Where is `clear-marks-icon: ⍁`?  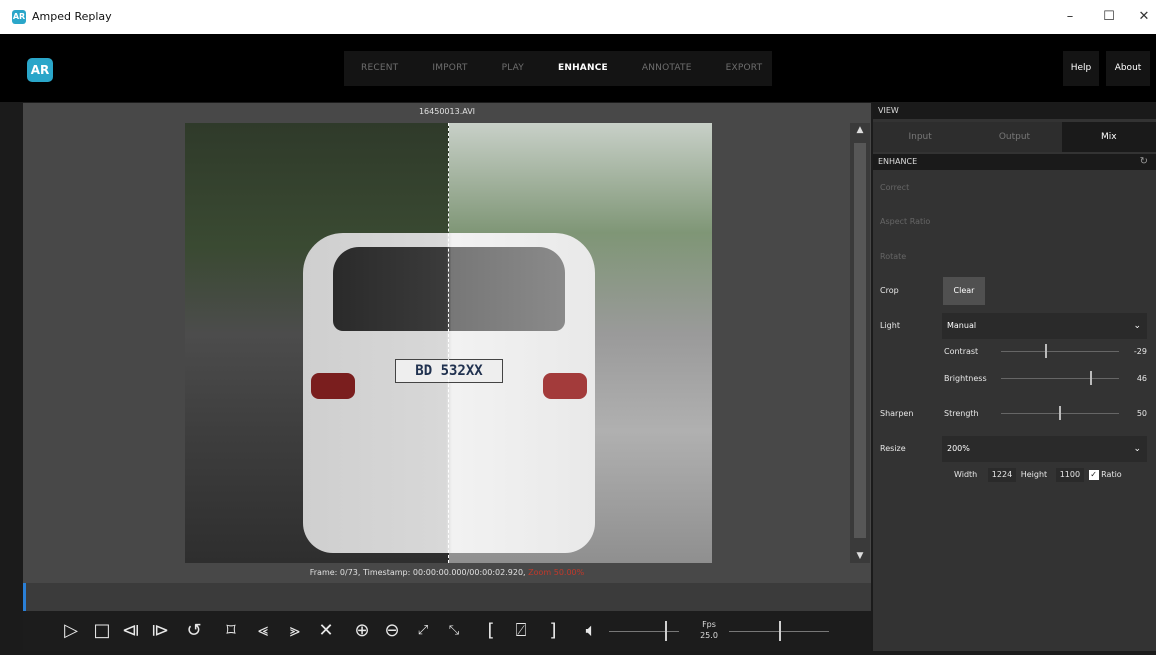
clear-marks-icon: ⍁ is located at coordinates (521, 631).